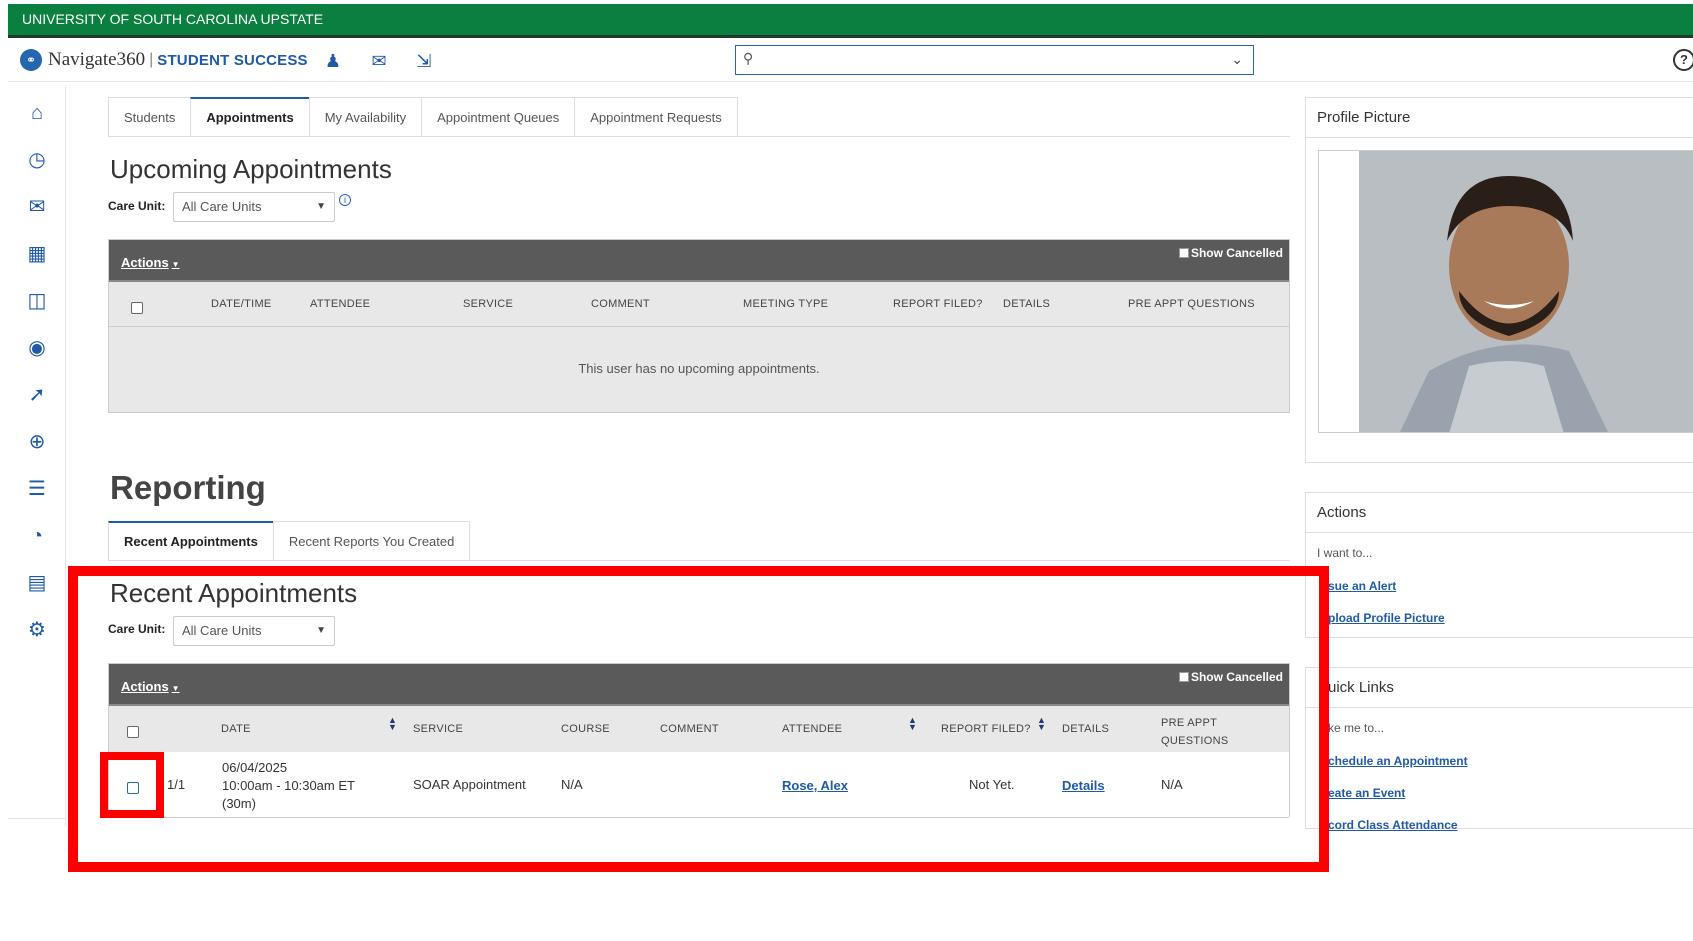 The image size is (1693, 941). Describe the element at coordinates (37, 301) in the screenshot. I see `folder-icon: ◫` at that location.